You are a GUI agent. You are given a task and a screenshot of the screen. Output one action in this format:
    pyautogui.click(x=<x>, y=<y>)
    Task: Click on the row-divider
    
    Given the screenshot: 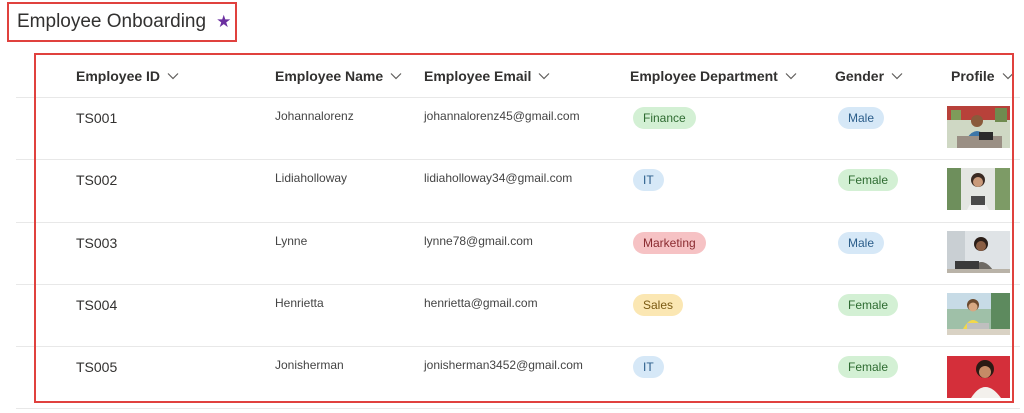 What is the action you would take?
    pyautogui.click(x=518, y=408)
    